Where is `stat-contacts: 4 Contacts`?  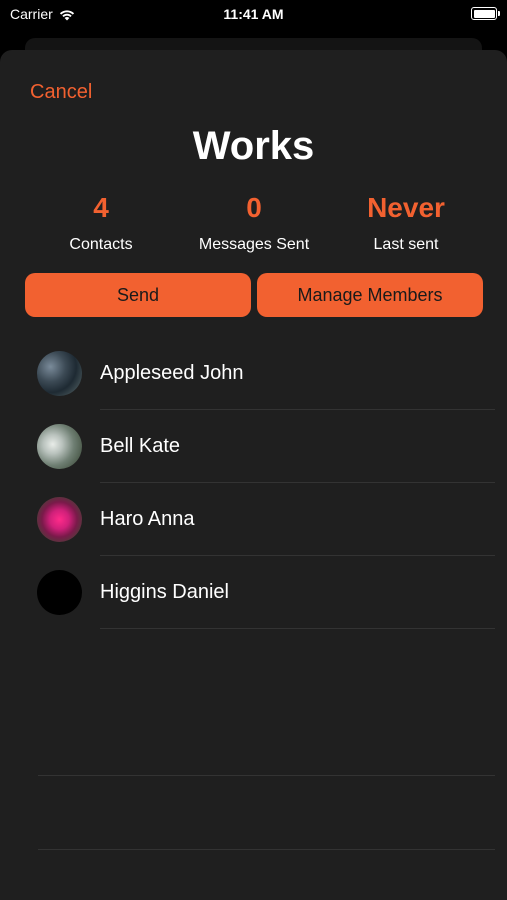
stat-contacts: 4 Contacts is located at coordinates (101, 222).